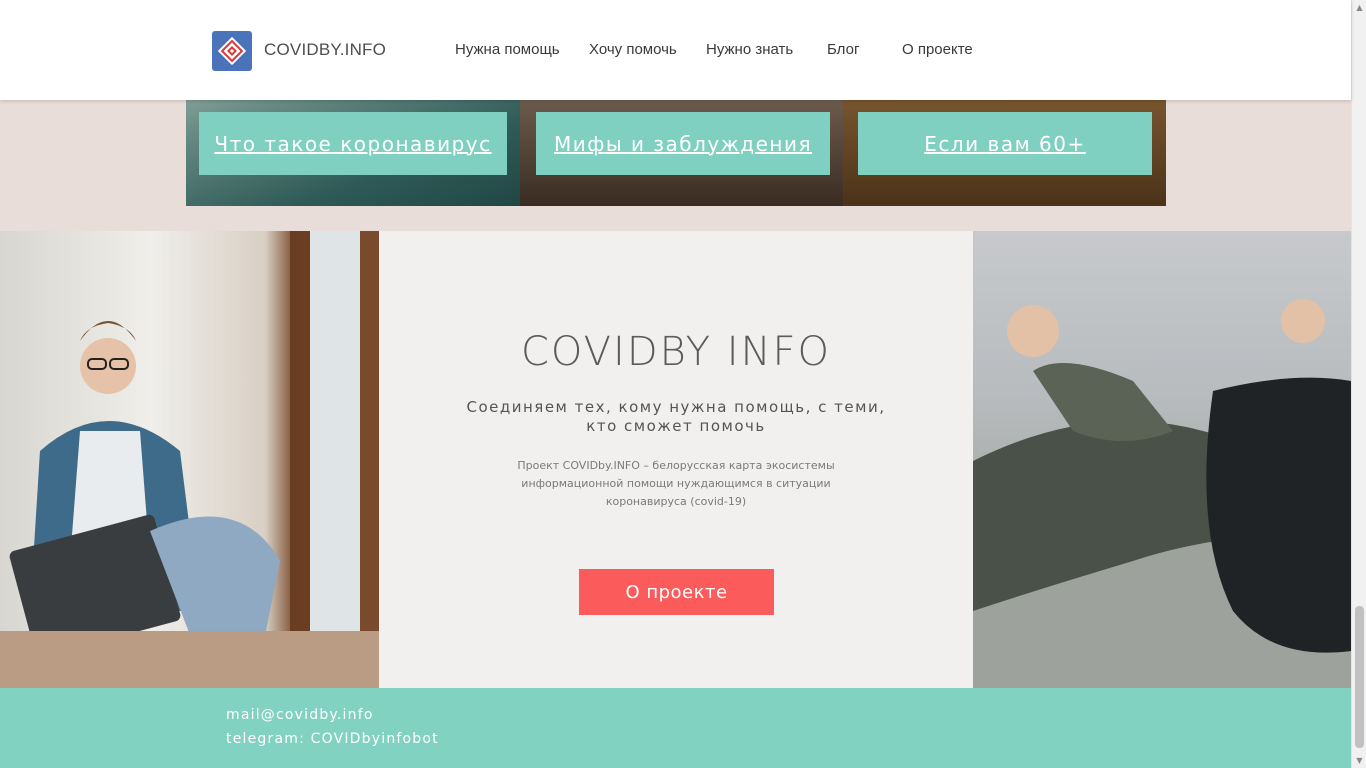 This screenshot has width=1366, height=768. What do you see at coordinates (300, 715) in the screenshot?
I see `footer-email-link: mail@covidby.info` at bounding box center [300, 715].